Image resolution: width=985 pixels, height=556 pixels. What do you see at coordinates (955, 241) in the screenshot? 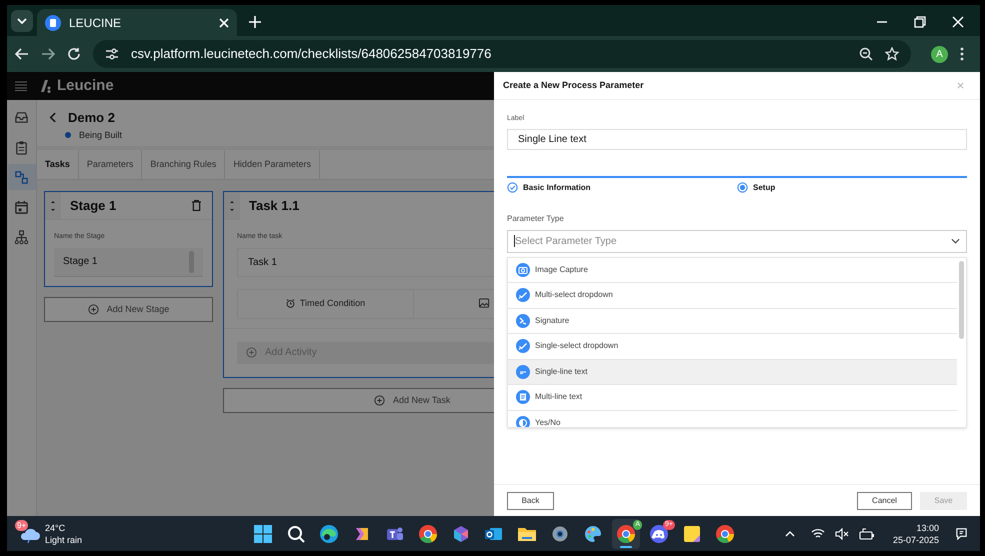
I see `caret-icon` at bounding box center [955, 241].